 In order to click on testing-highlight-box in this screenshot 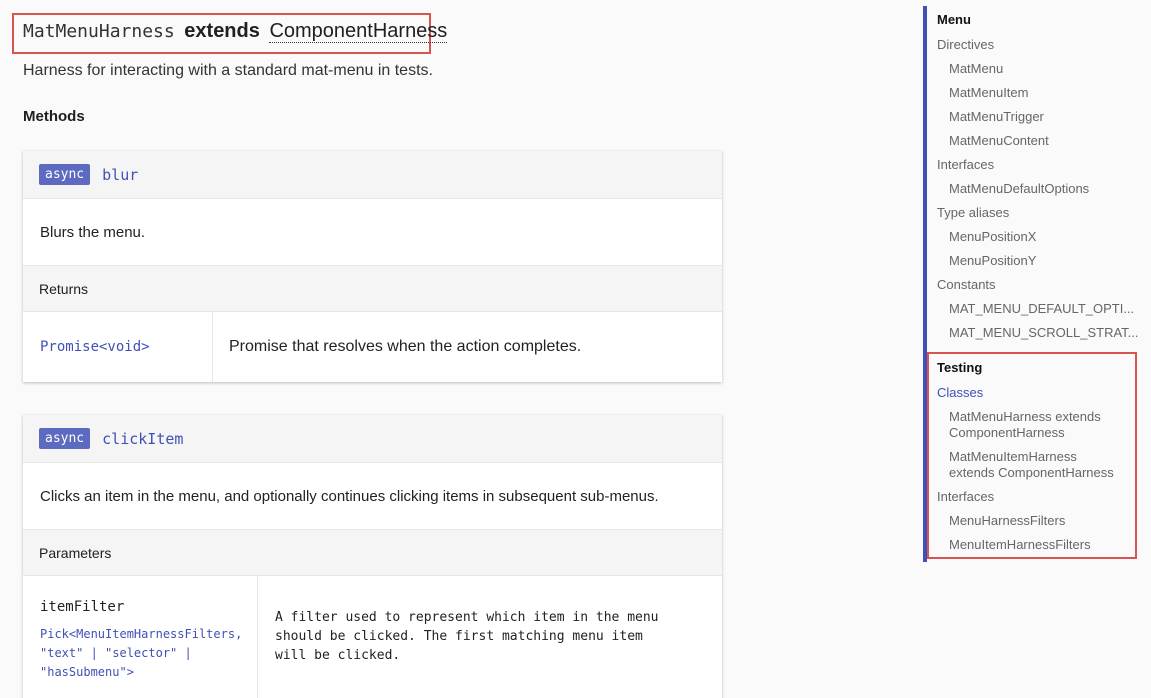, I will do `click(1032, 455)`.